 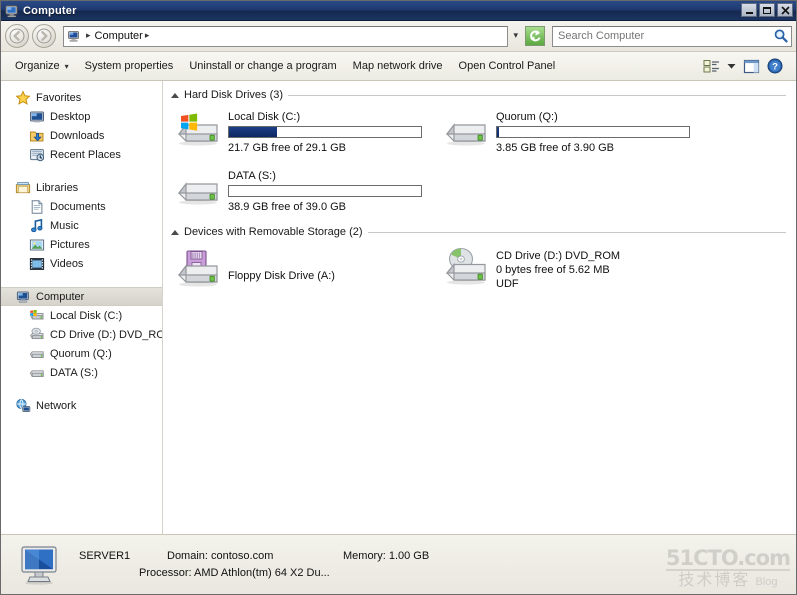 I want to click on watermark-line1: 51CTO.com, so click(x=728, y=558).